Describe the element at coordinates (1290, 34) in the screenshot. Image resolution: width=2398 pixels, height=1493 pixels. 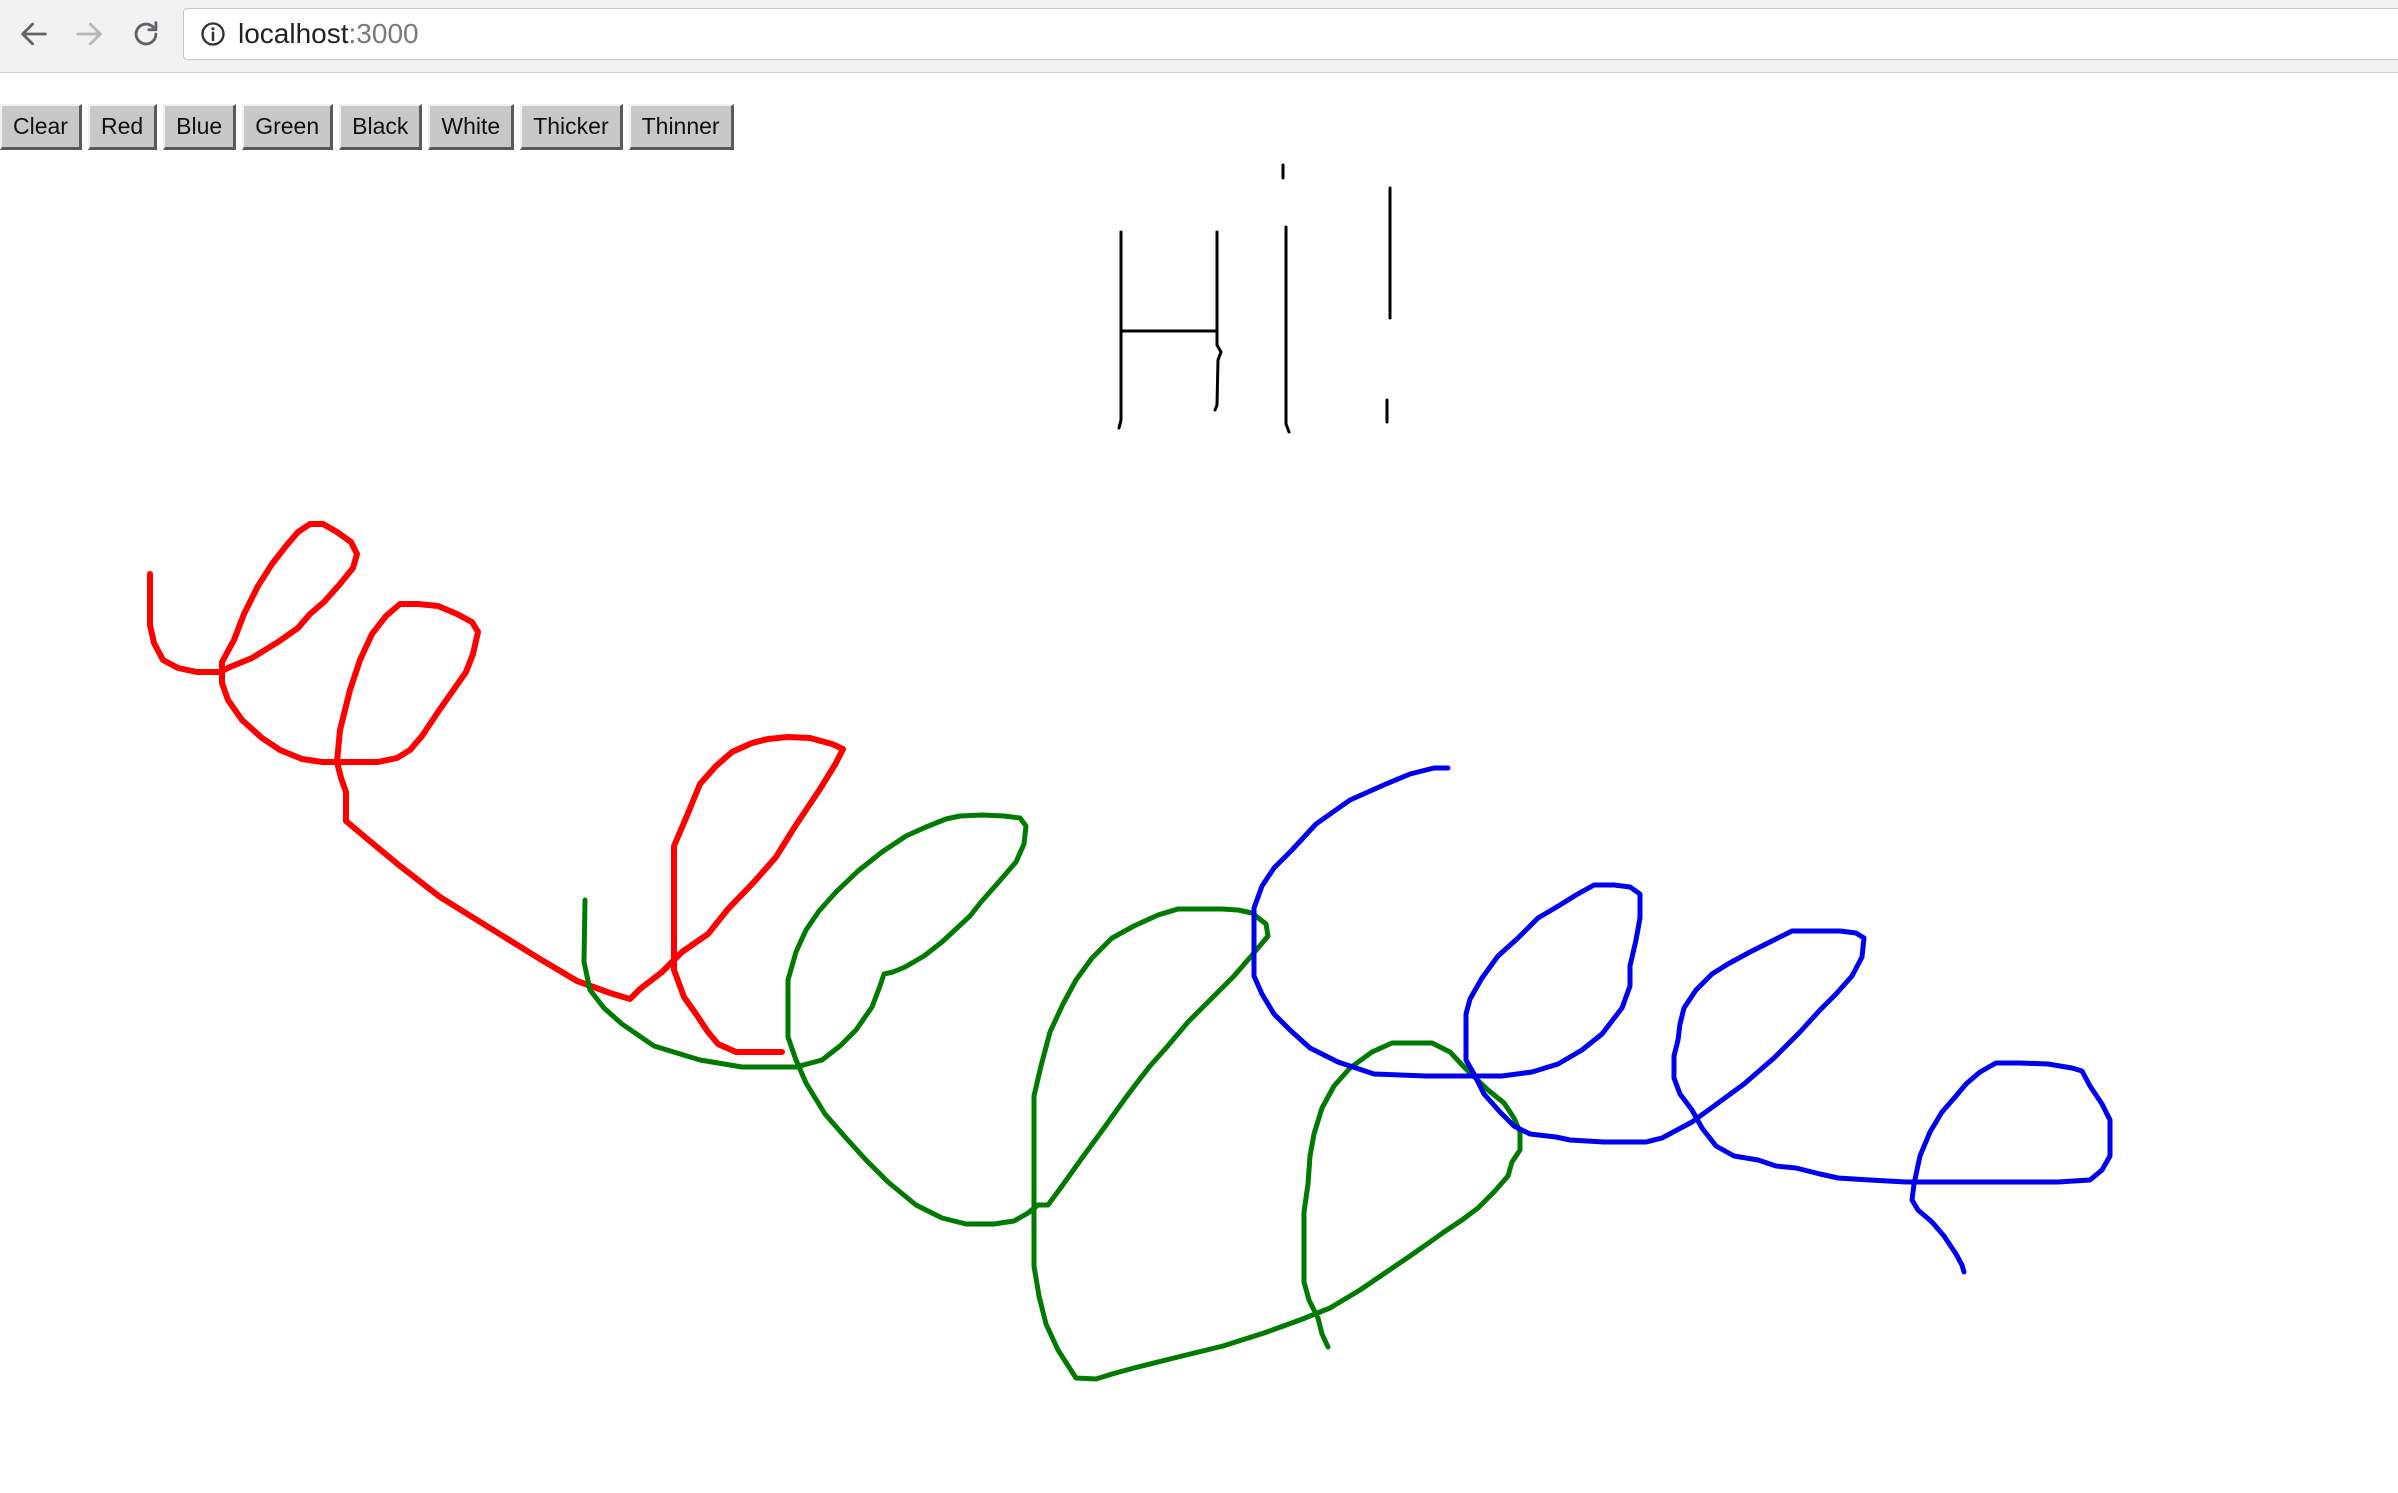
I see `address-bar: localhost:3000` at that location.